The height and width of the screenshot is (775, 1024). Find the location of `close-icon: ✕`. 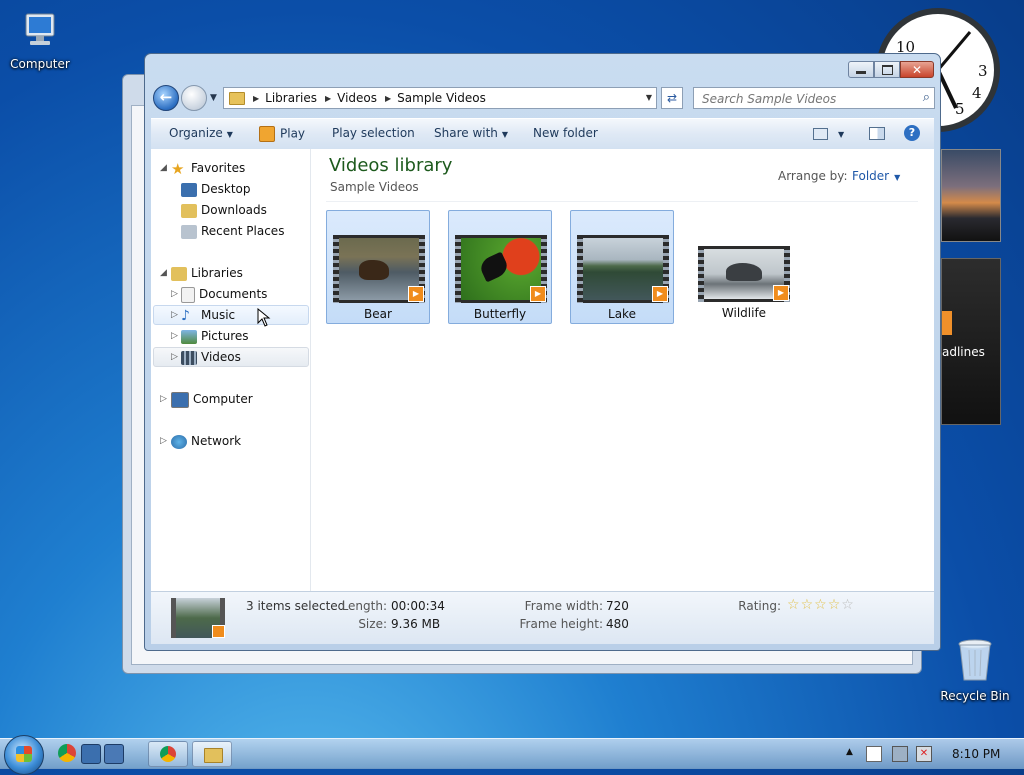

close-icon: ✕ is located at coordinates (917, 69).